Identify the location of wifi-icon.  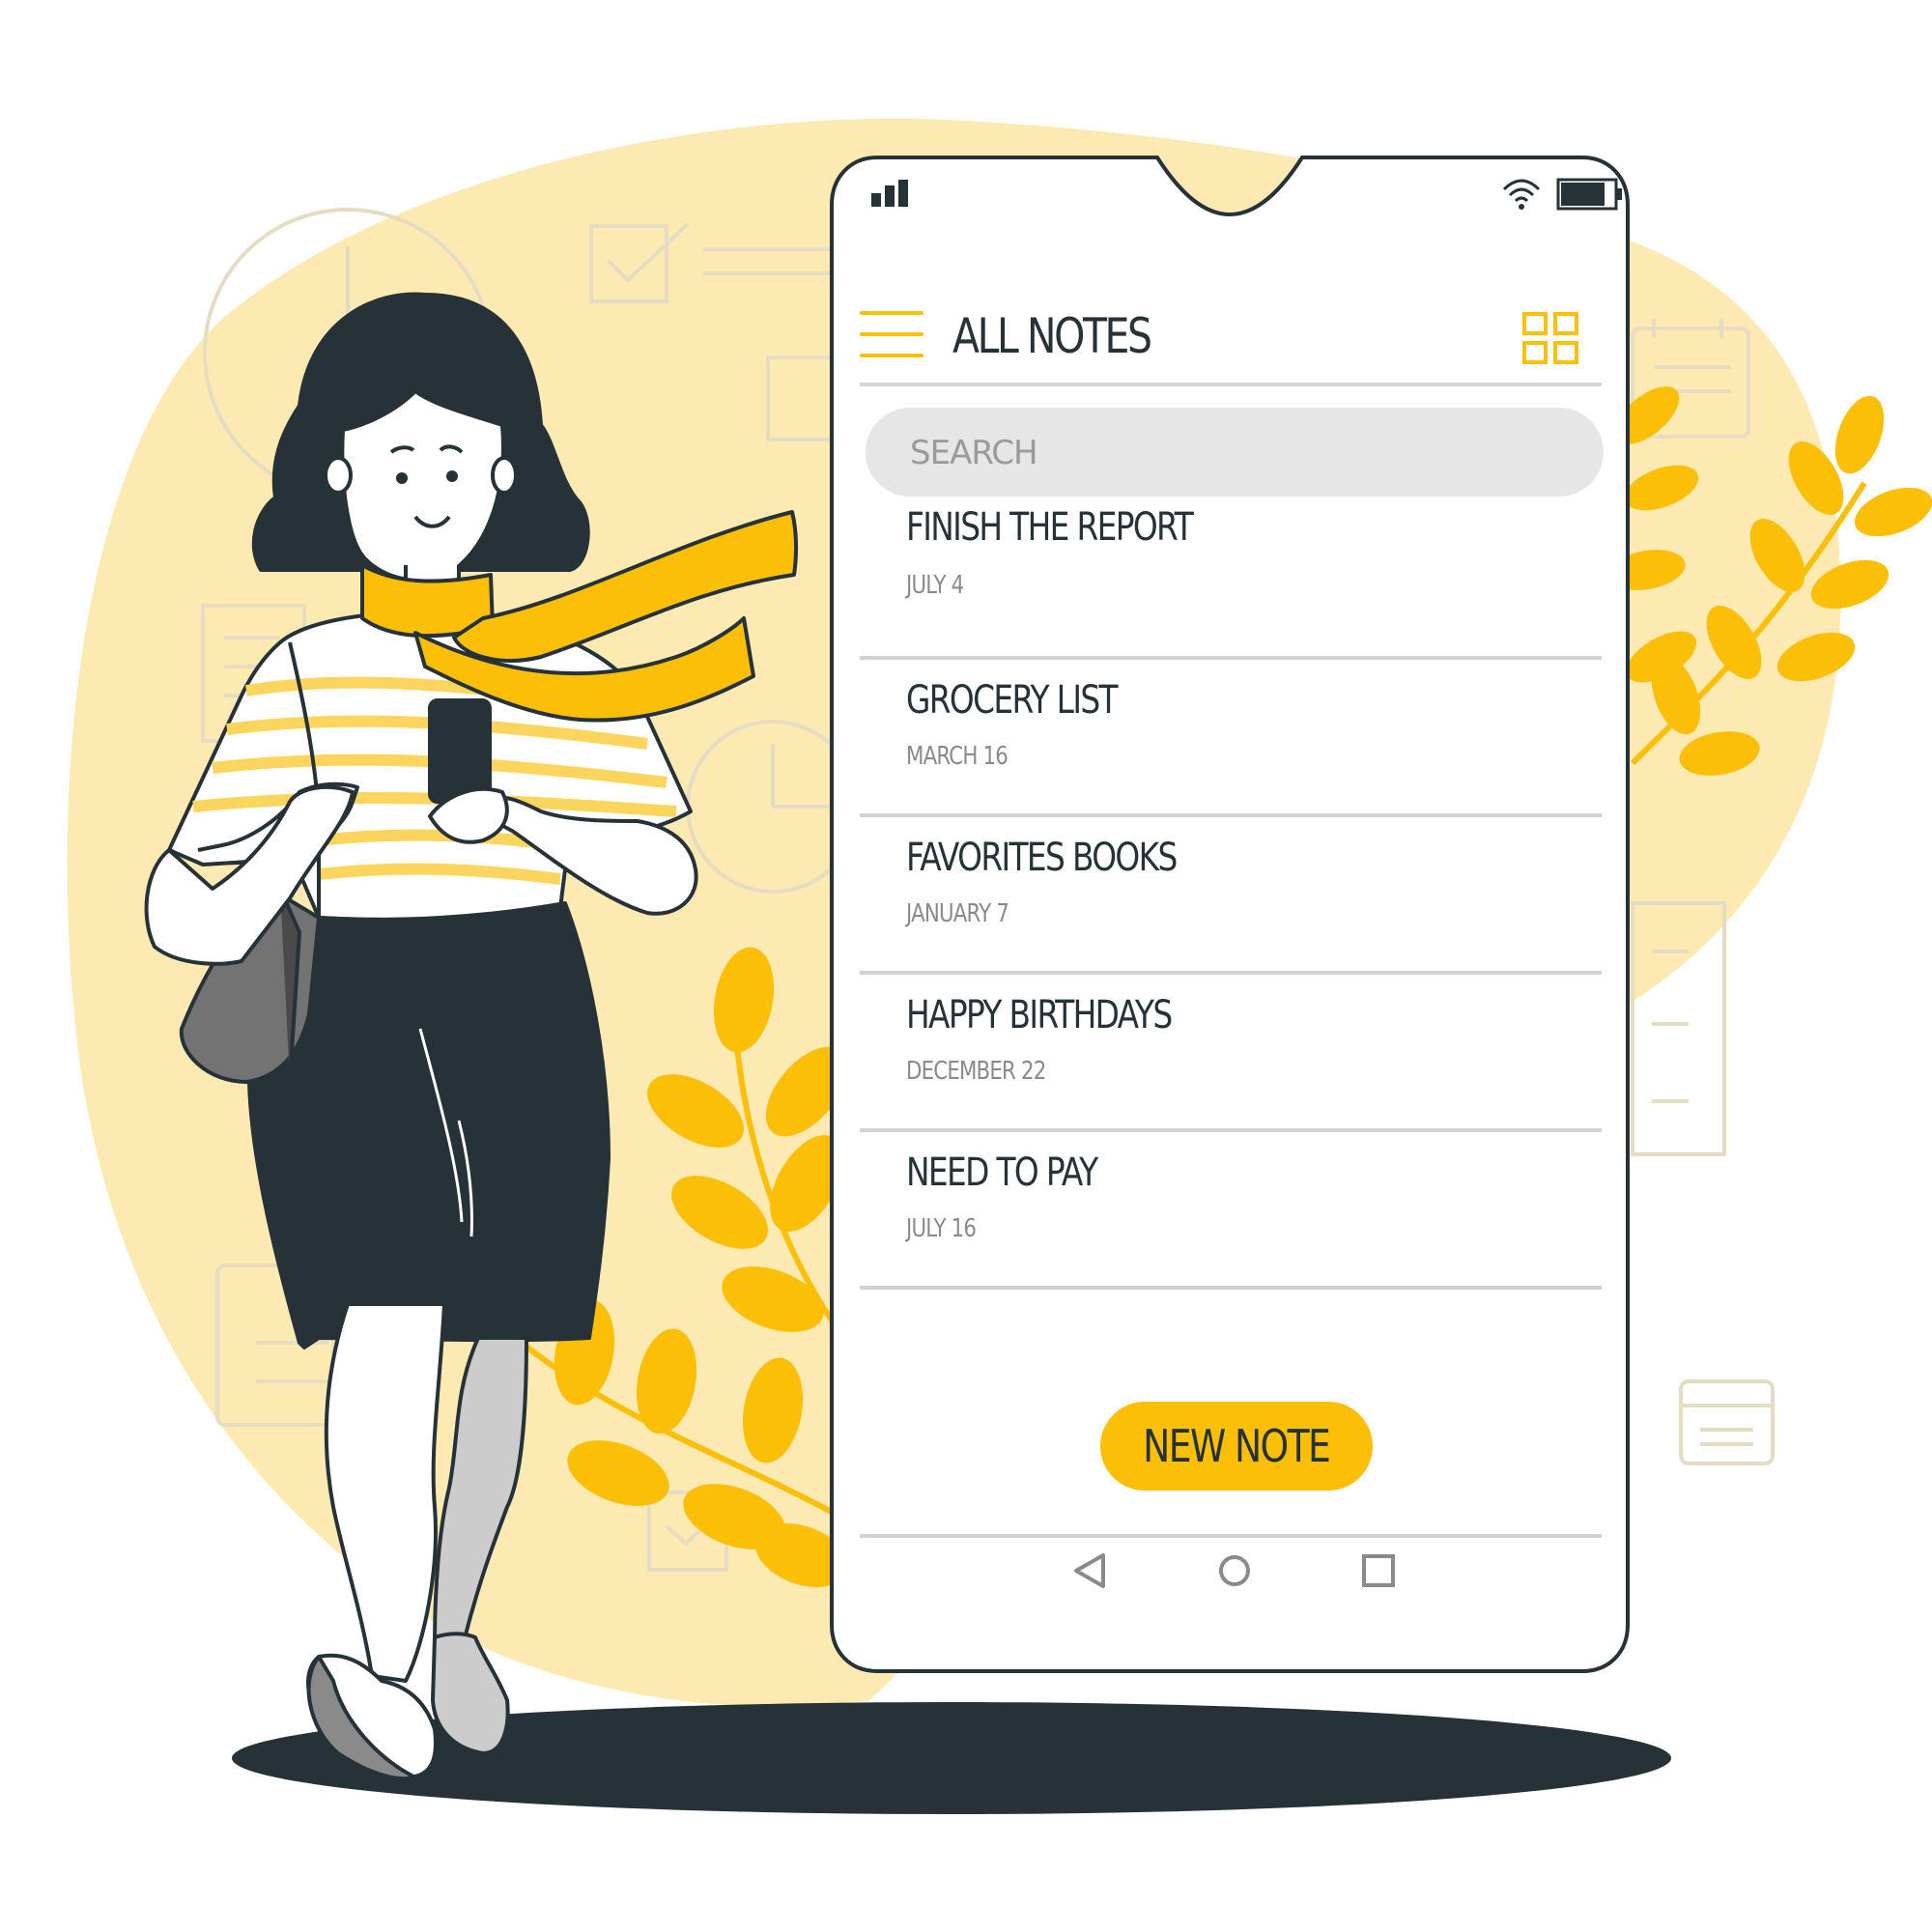
(1521, 194).